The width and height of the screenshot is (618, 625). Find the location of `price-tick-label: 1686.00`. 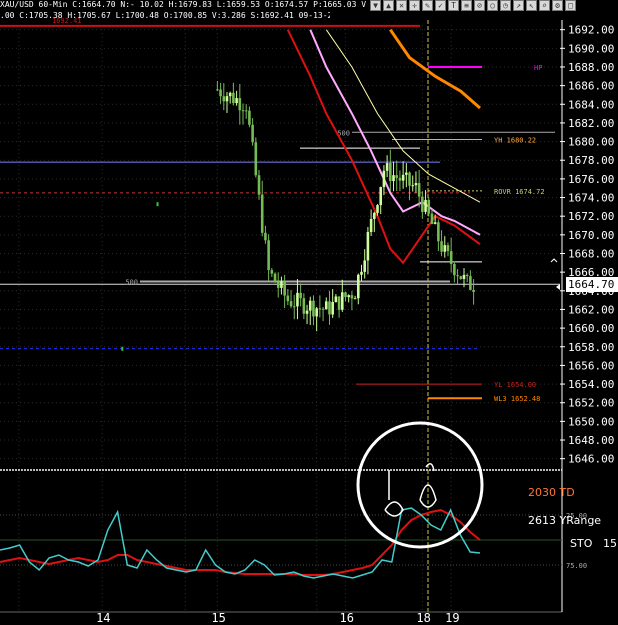

price-tick-label: 1686.00 is located at coordinates (591, 86).